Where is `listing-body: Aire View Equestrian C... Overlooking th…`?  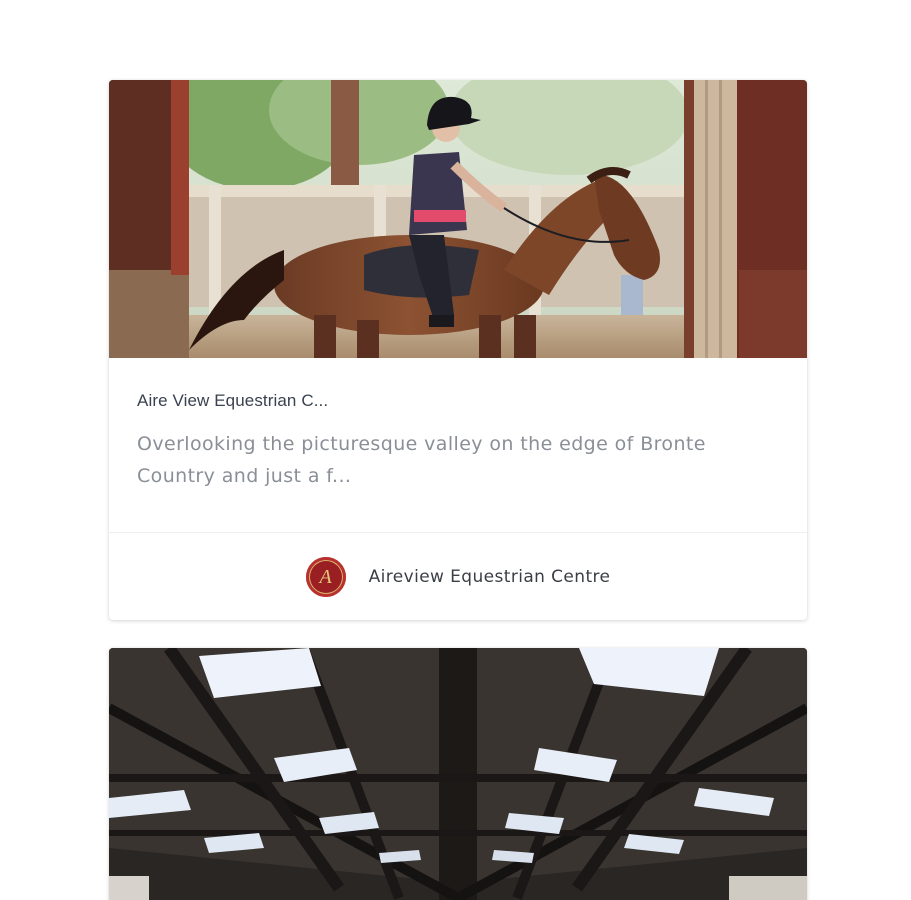 listing-body: Aire View Equestrian C... Overlooking th… is located at coordinates (458, 441).